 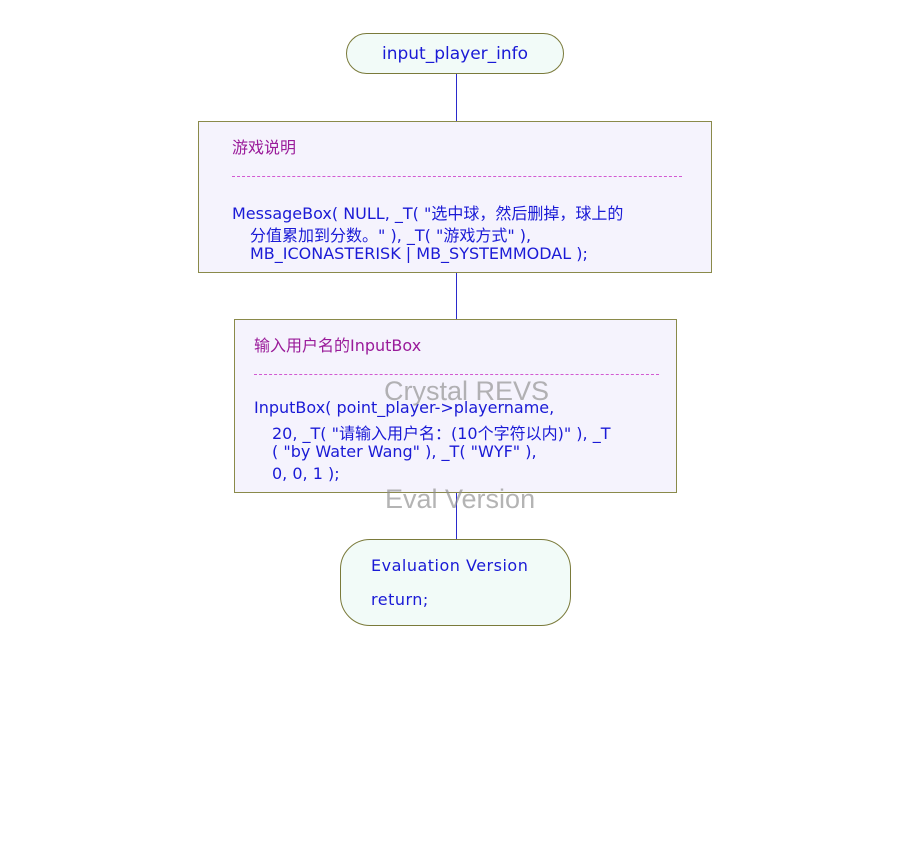 What do you see at coordinates (450, 565) in the screenshot?
I see `end-terminal-line: Evaluation Version` at bounding box center [450, 565].